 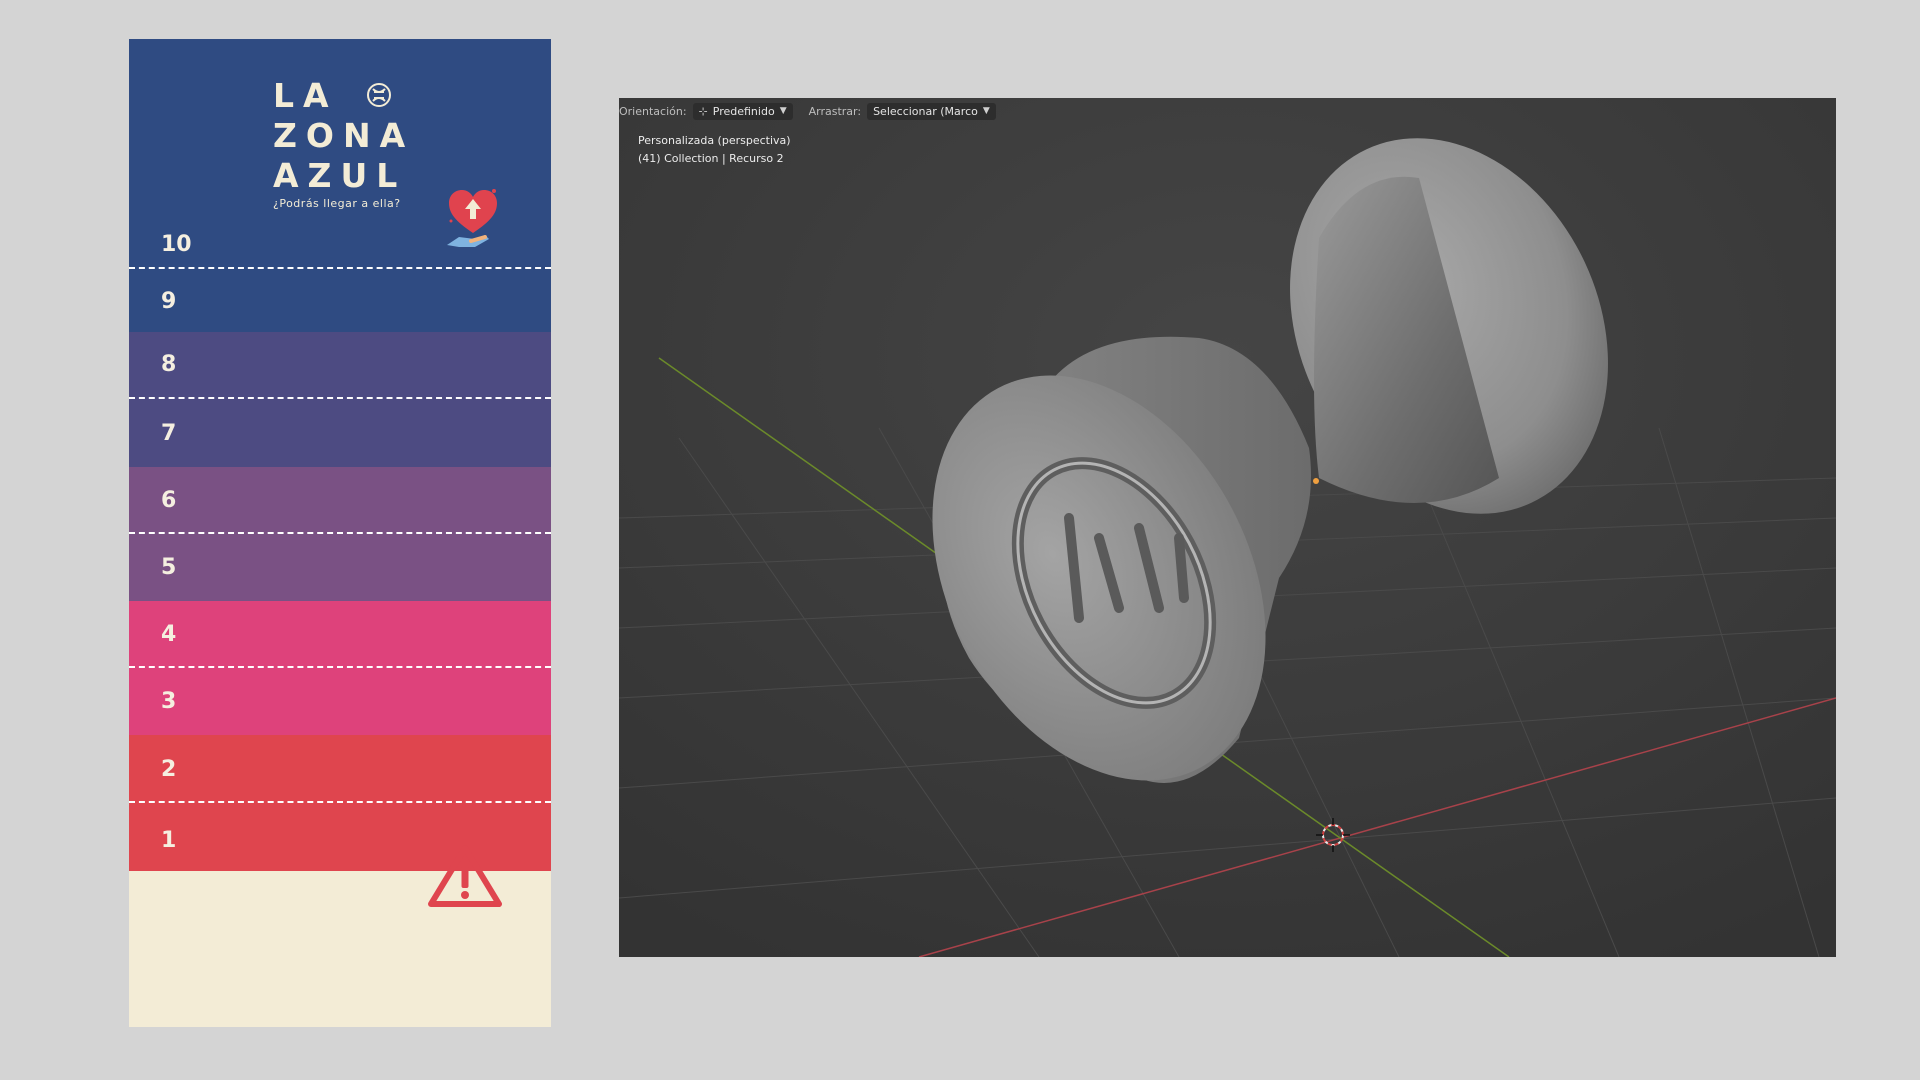 What do you see at coordinates (169, 433) in the screenshot?
I see `level-number: 7` at bounding box center [169, 433].